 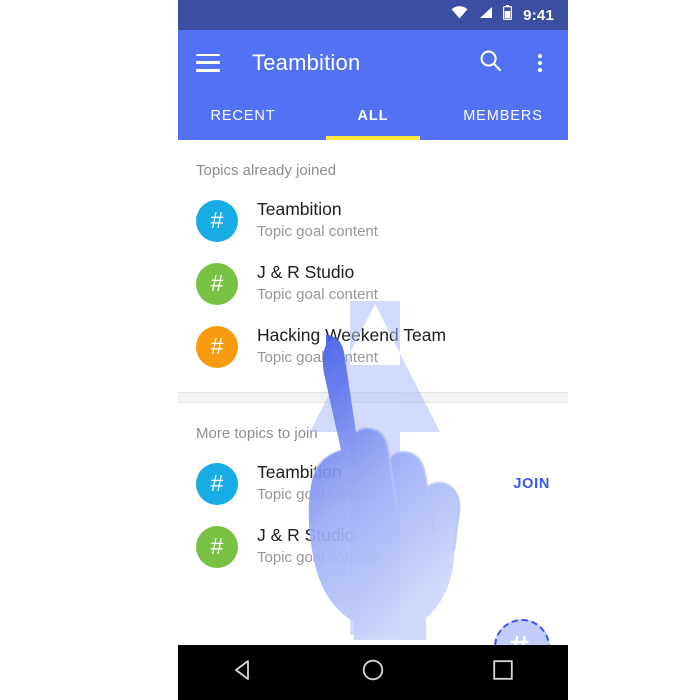 What do you see at coordinates (485, 15) in the screenshot?
I see `cellular-signal-icon` at bounding box center [485, 15].